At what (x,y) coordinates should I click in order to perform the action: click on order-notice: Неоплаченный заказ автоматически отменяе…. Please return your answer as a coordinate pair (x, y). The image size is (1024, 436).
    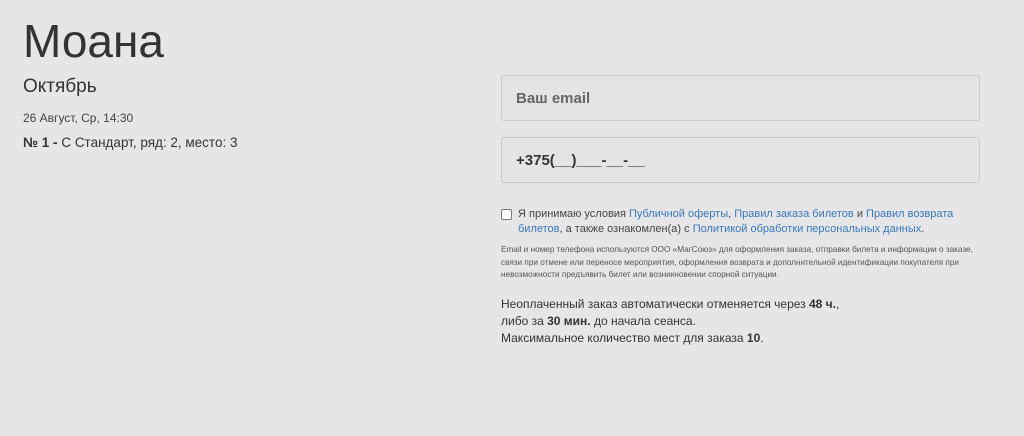
    Looking at the image, I should click on (740, 321).